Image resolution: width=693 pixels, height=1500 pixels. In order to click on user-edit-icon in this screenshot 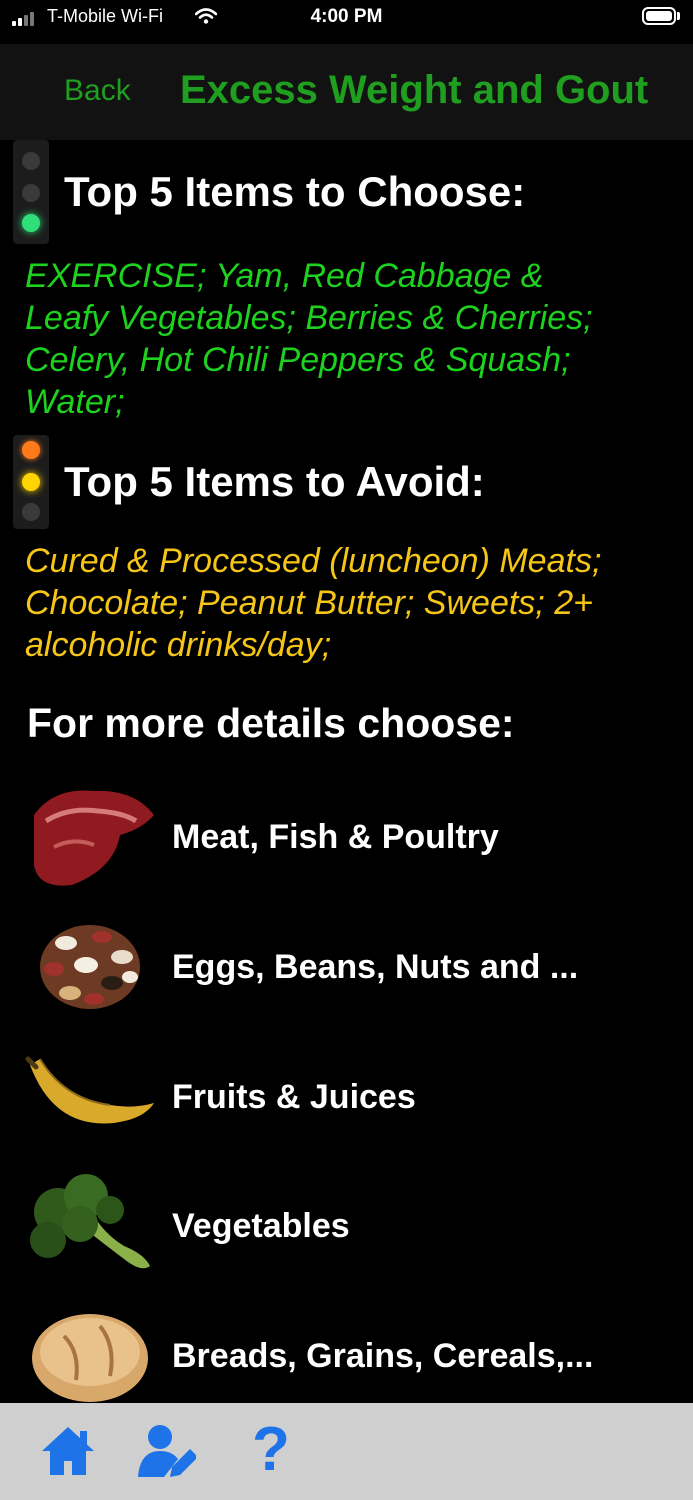, I will do `click(166, 1451)`.